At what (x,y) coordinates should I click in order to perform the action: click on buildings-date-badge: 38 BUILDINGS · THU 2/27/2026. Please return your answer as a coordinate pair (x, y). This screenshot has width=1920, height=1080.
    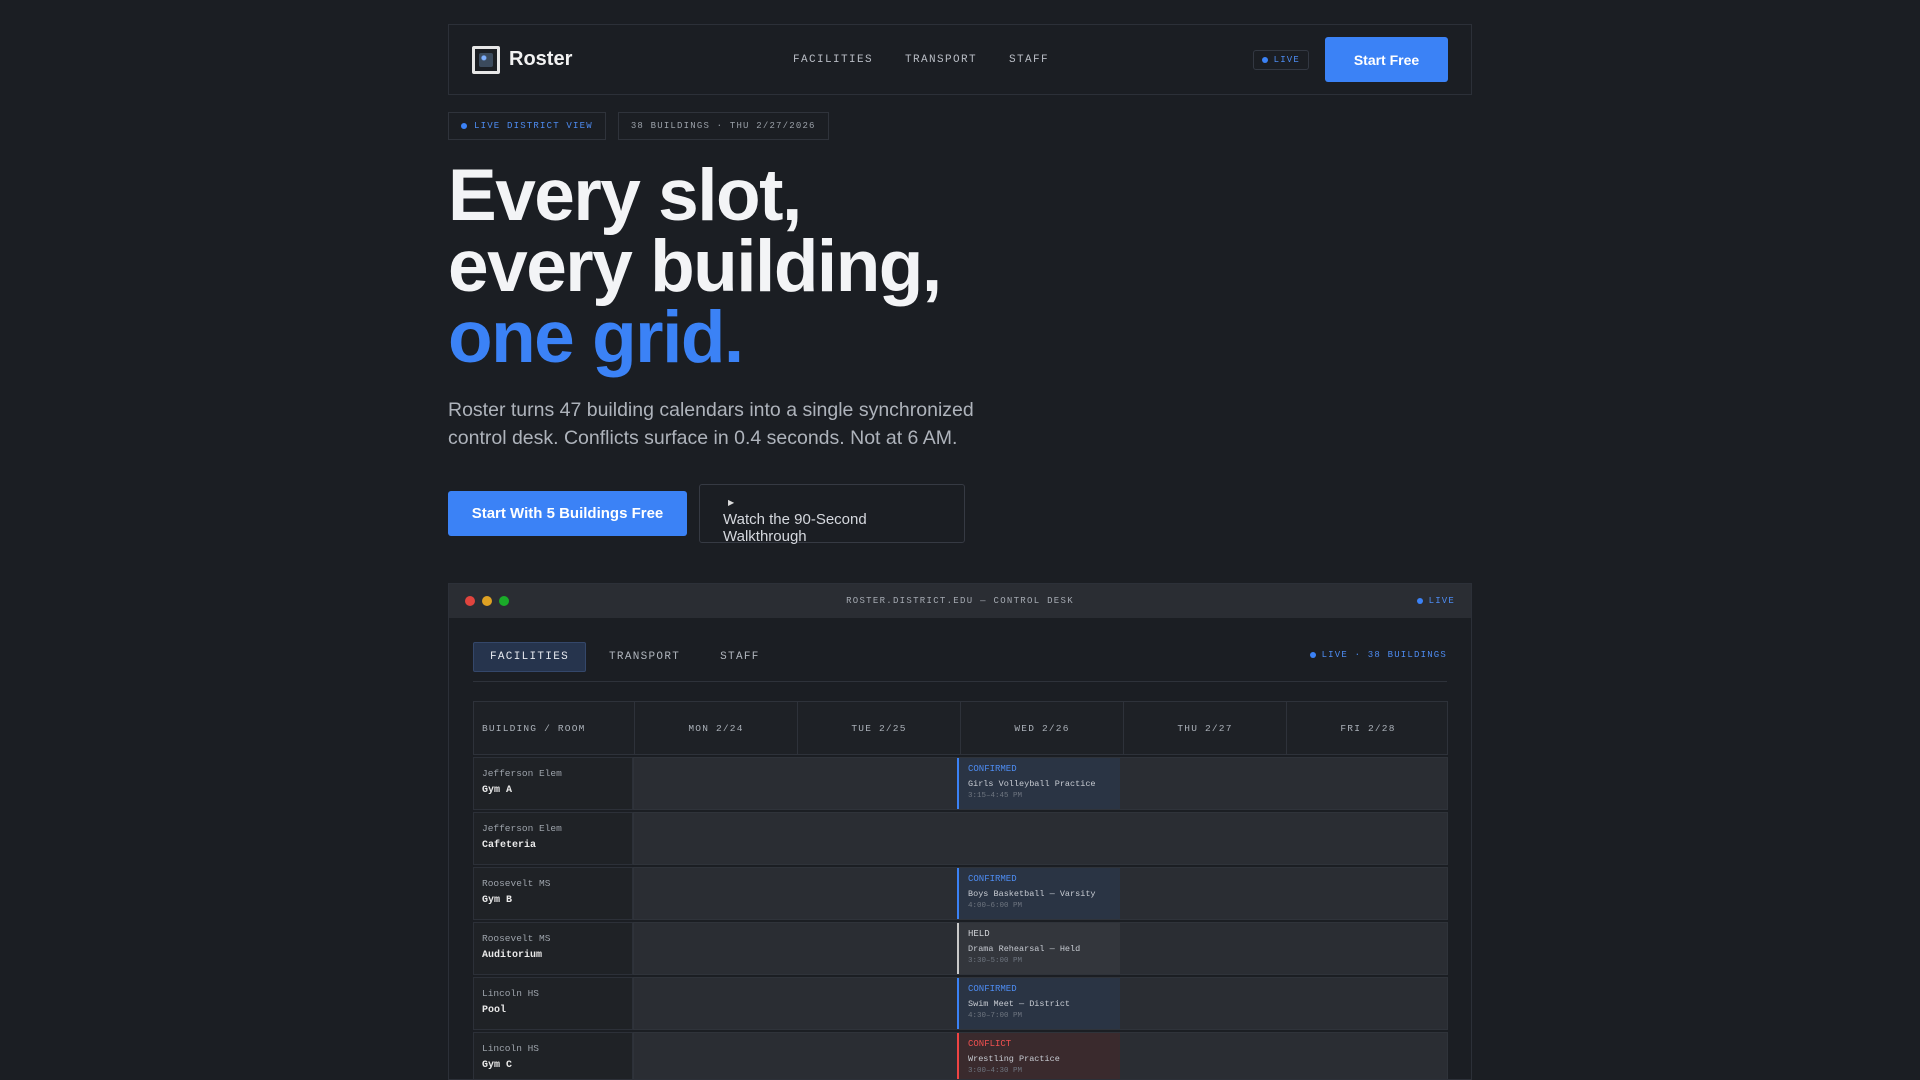
    Looking at the image, I should click on (723, 126).